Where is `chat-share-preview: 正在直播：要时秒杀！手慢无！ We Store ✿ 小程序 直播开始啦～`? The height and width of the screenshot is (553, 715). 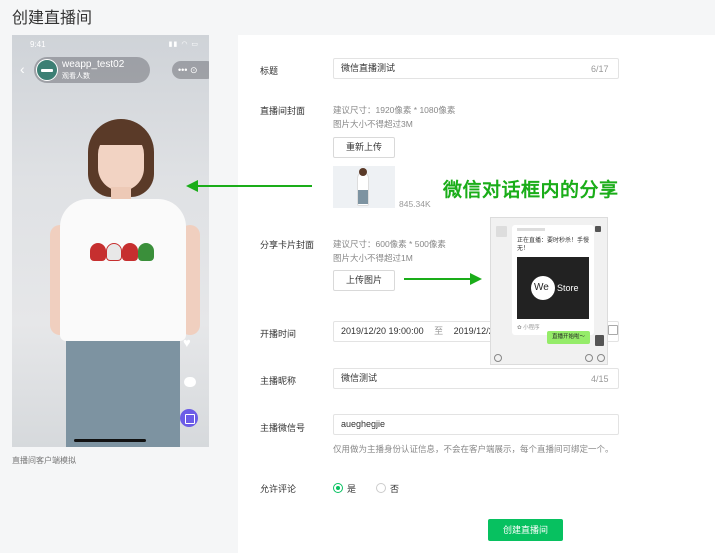
chat-share-preview: 正在直播：要时秒杀！手慢无！ We Store ✿ 小程序 直播开始啦～ is located at coordinates (549, 291).